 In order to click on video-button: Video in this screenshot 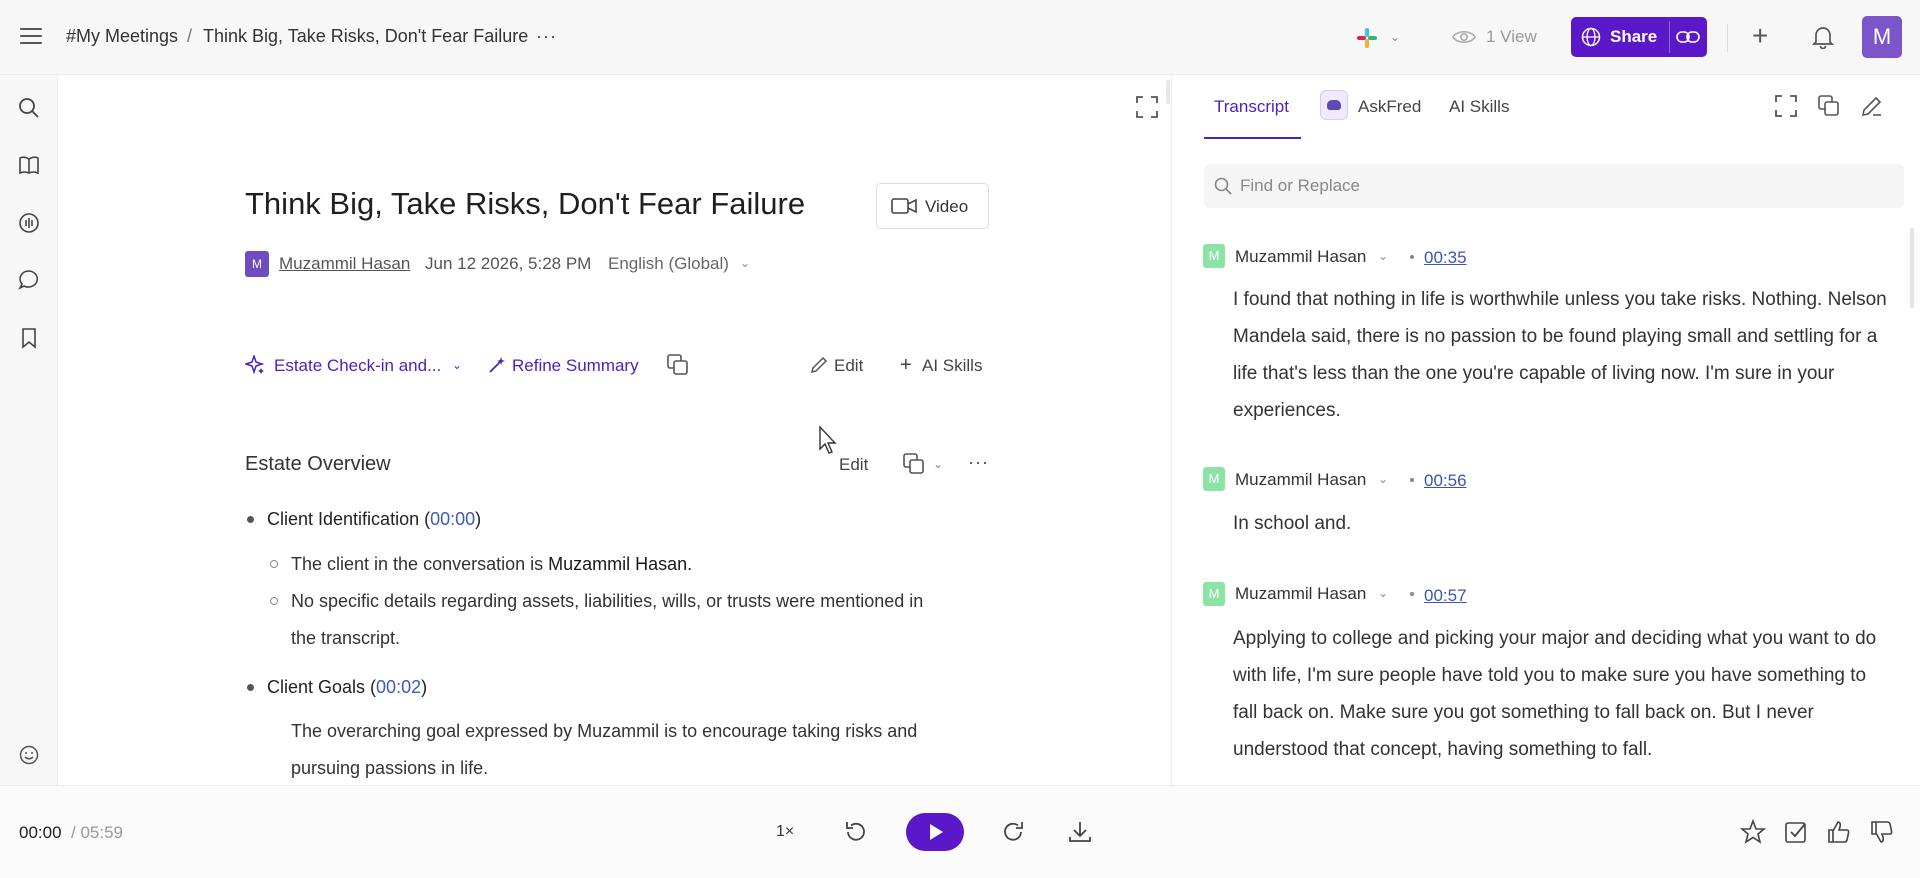, I will do `click(932, 206)`.